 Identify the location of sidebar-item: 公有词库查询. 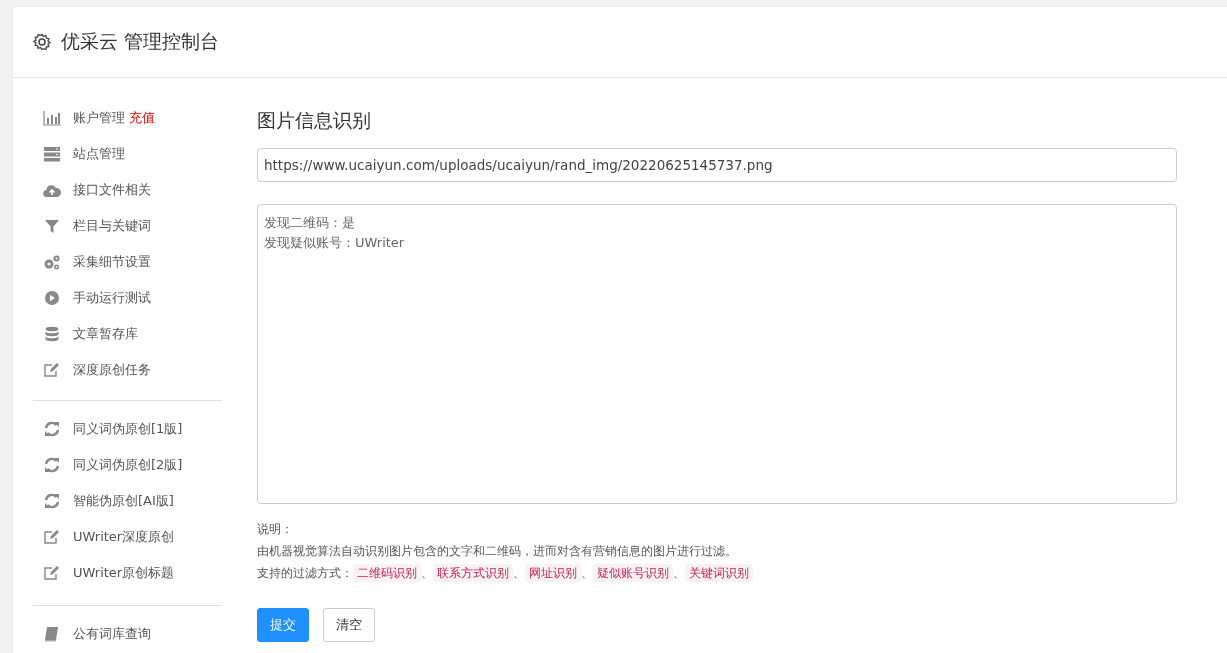
(127, 634).